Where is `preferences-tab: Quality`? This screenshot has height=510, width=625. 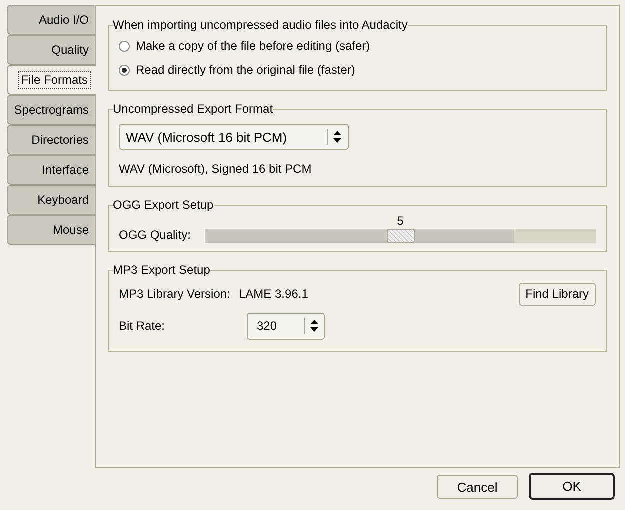
preferences-tab: Quality is located at coordinates (51, 50).